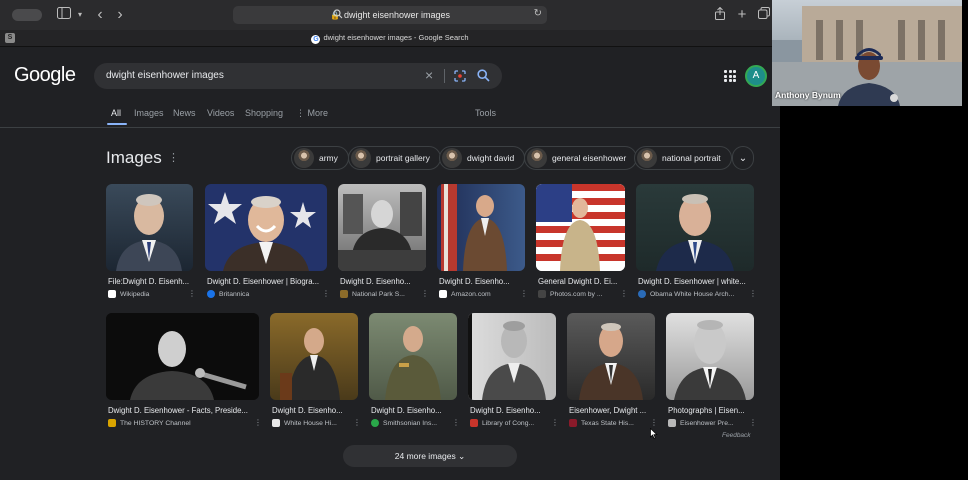 Image resolution: width=968 pixels, height=480 pixels. I want to click on sidebar-toggle-icon, so click(64, 15).